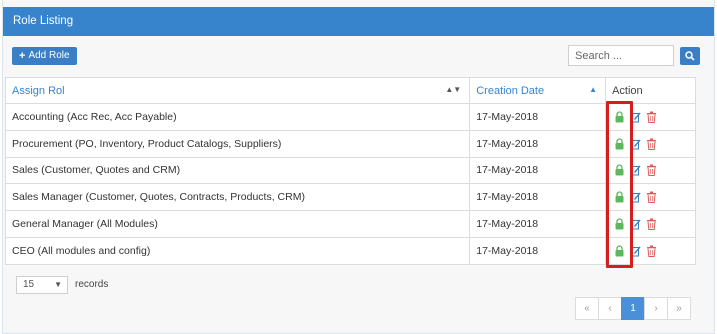  Describe the element at coordinates (650, 90) in the screenshot. I see `column-header-action: Action` at that location.